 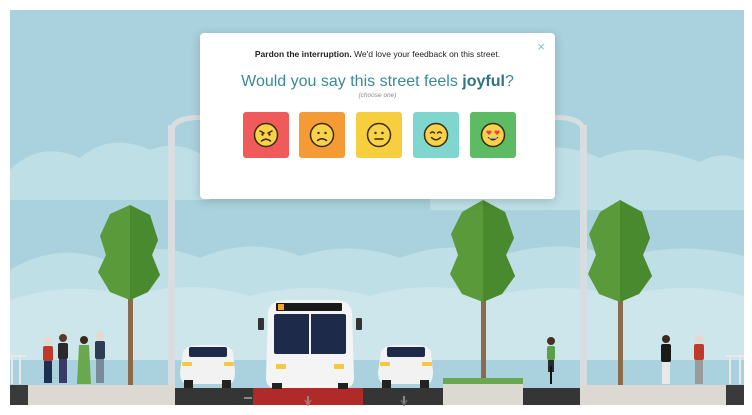 I want to click on choice-sad-button, so click(x=322, y=135).